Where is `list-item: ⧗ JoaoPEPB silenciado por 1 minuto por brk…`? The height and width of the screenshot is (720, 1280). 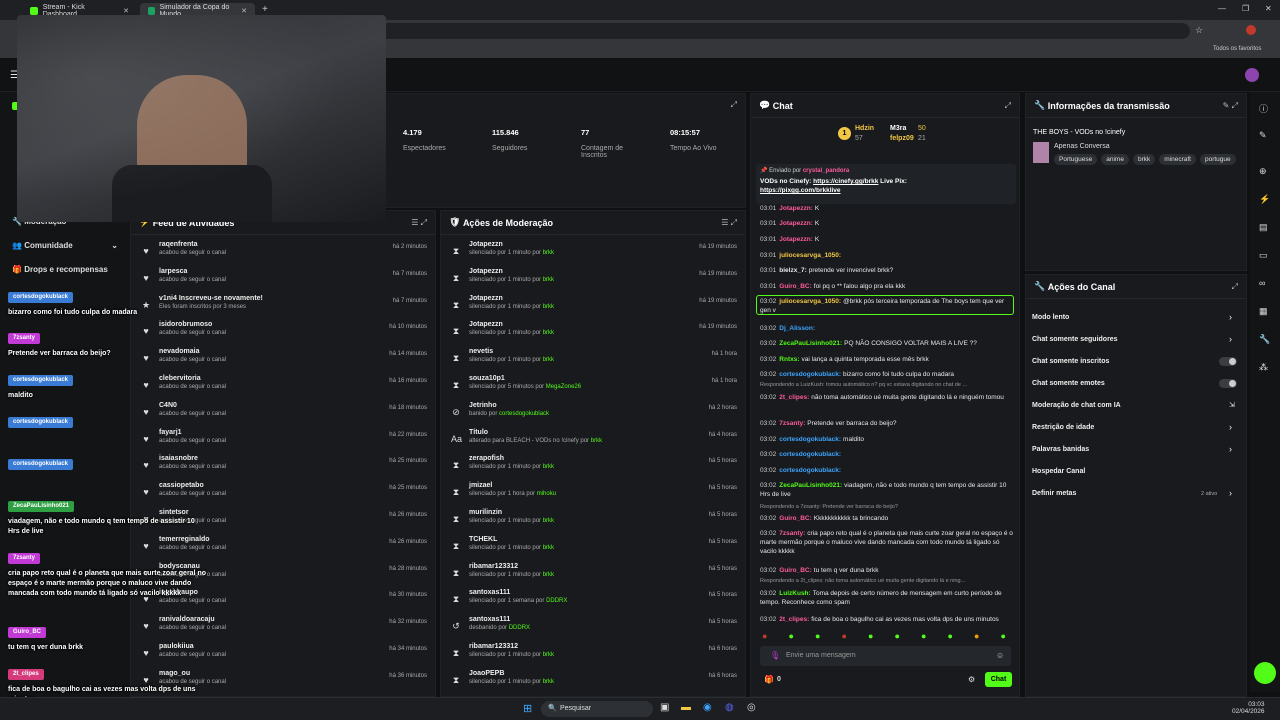 list-item: ⧗ JoaoPEPB silenciado por 1 minuto por brk… is located at coordinates (593, 681).